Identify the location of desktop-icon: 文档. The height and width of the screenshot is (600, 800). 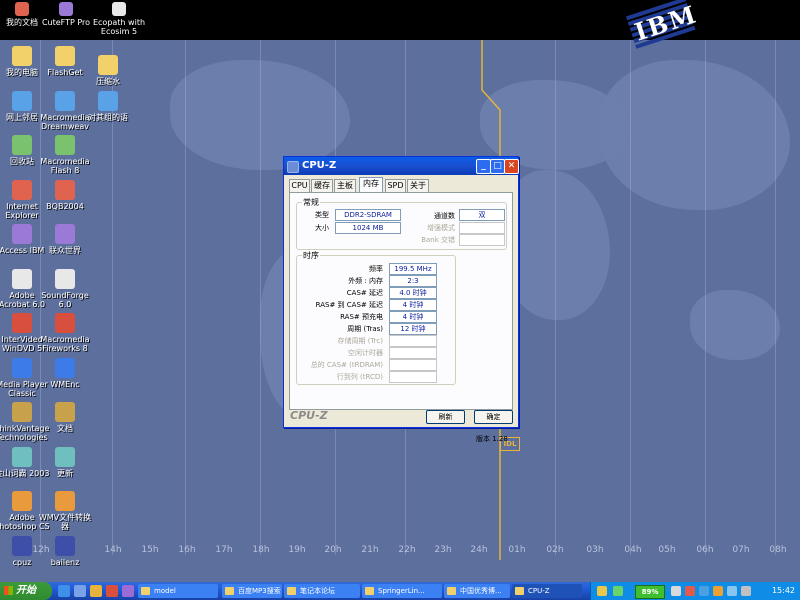
(65, 417).